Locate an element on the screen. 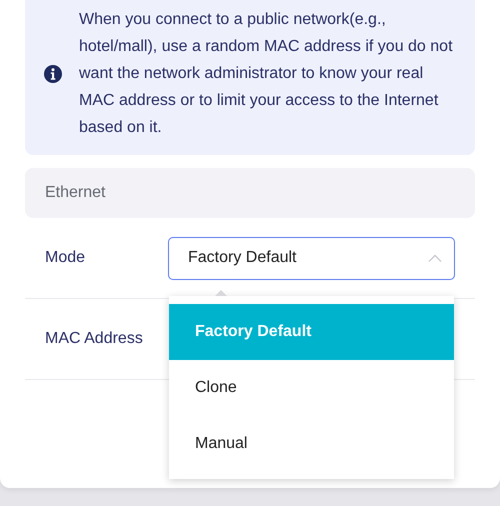  field-label: MAC Address is located at coordinates (94, 339).